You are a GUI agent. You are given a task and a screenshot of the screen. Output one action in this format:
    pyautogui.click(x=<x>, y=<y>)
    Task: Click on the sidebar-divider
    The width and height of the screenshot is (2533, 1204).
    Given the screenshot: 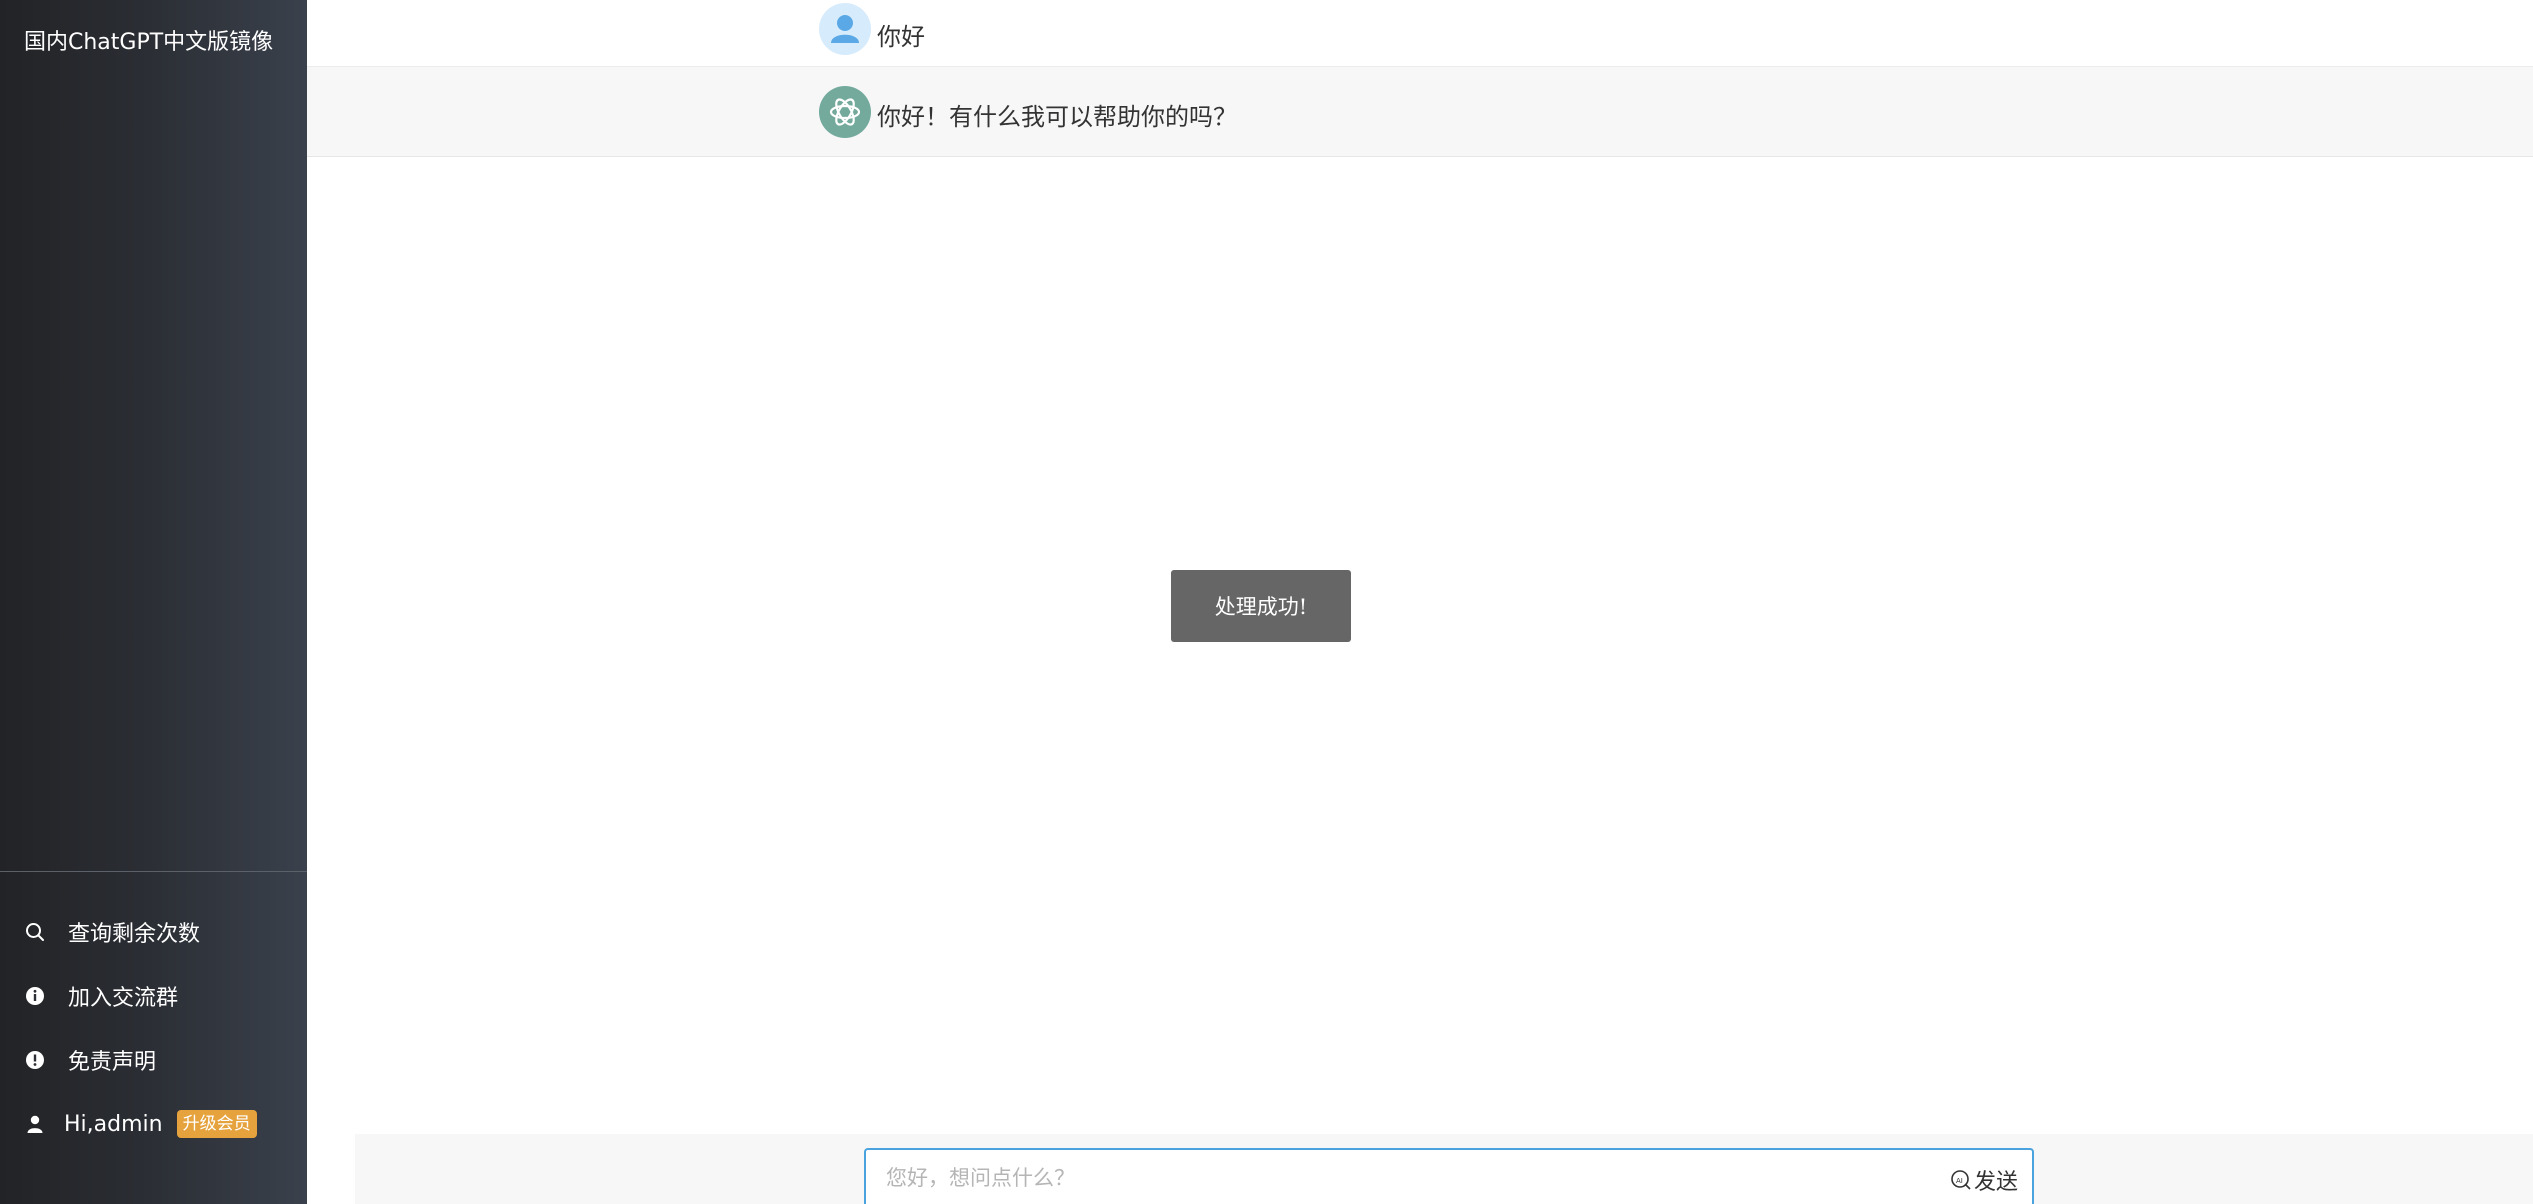 What is the action you would take?
    pyautogui.click(x=153, y=871)
    